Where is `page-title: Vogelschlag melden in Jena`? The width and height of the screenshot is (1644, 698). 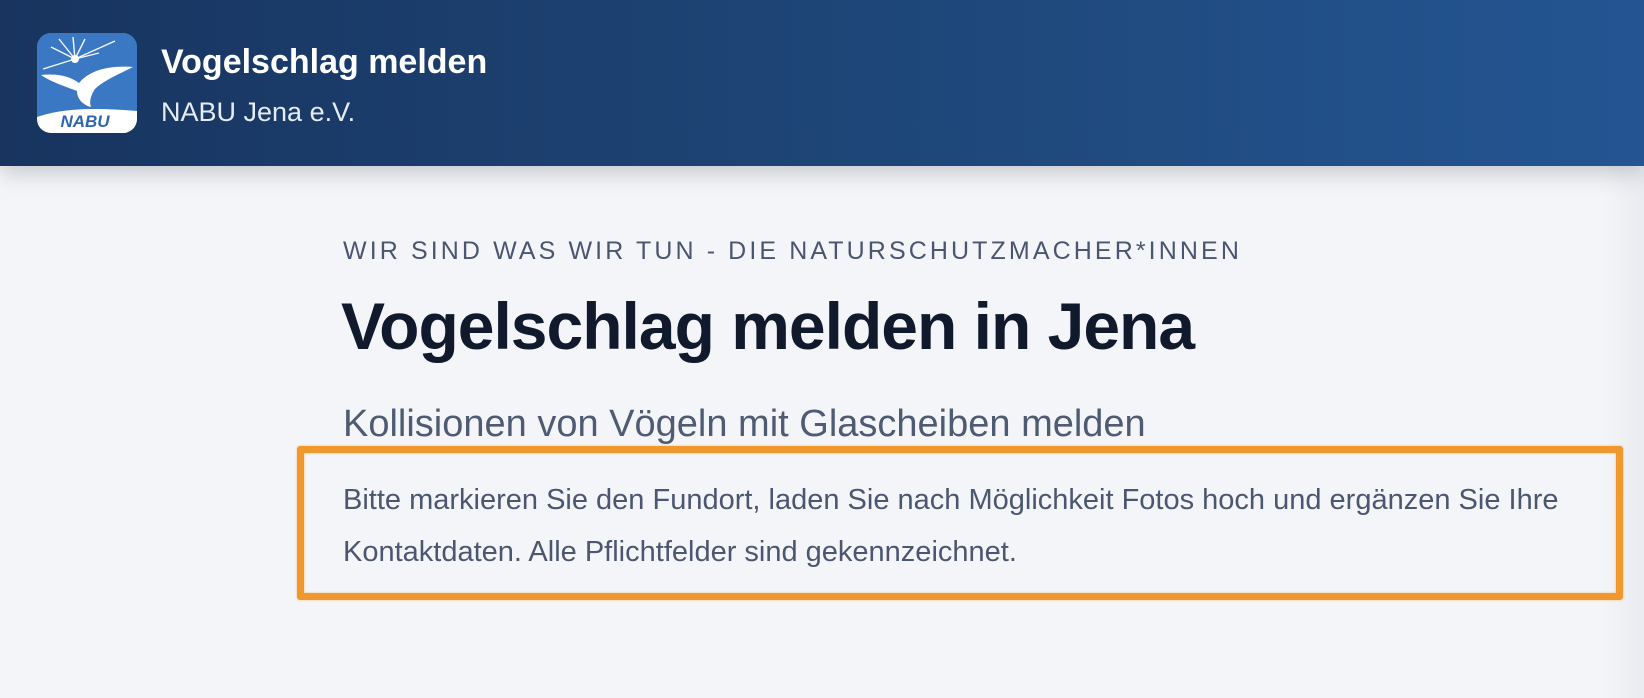
page-title: Vogelschlag melden in Jena is located at coordinates (768, 326).